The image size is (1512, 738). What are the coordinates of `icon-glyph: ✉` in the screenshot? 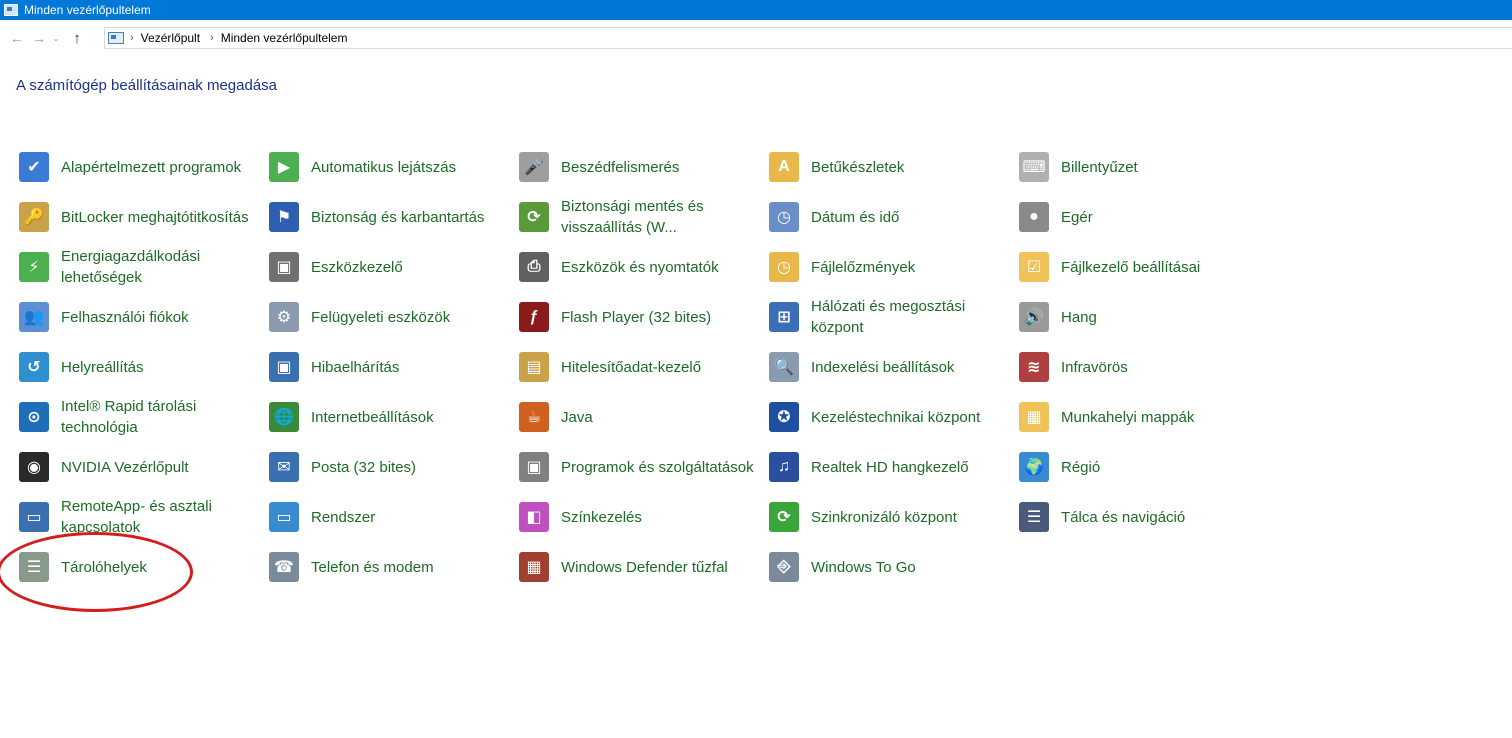 It's located at (284, 467).